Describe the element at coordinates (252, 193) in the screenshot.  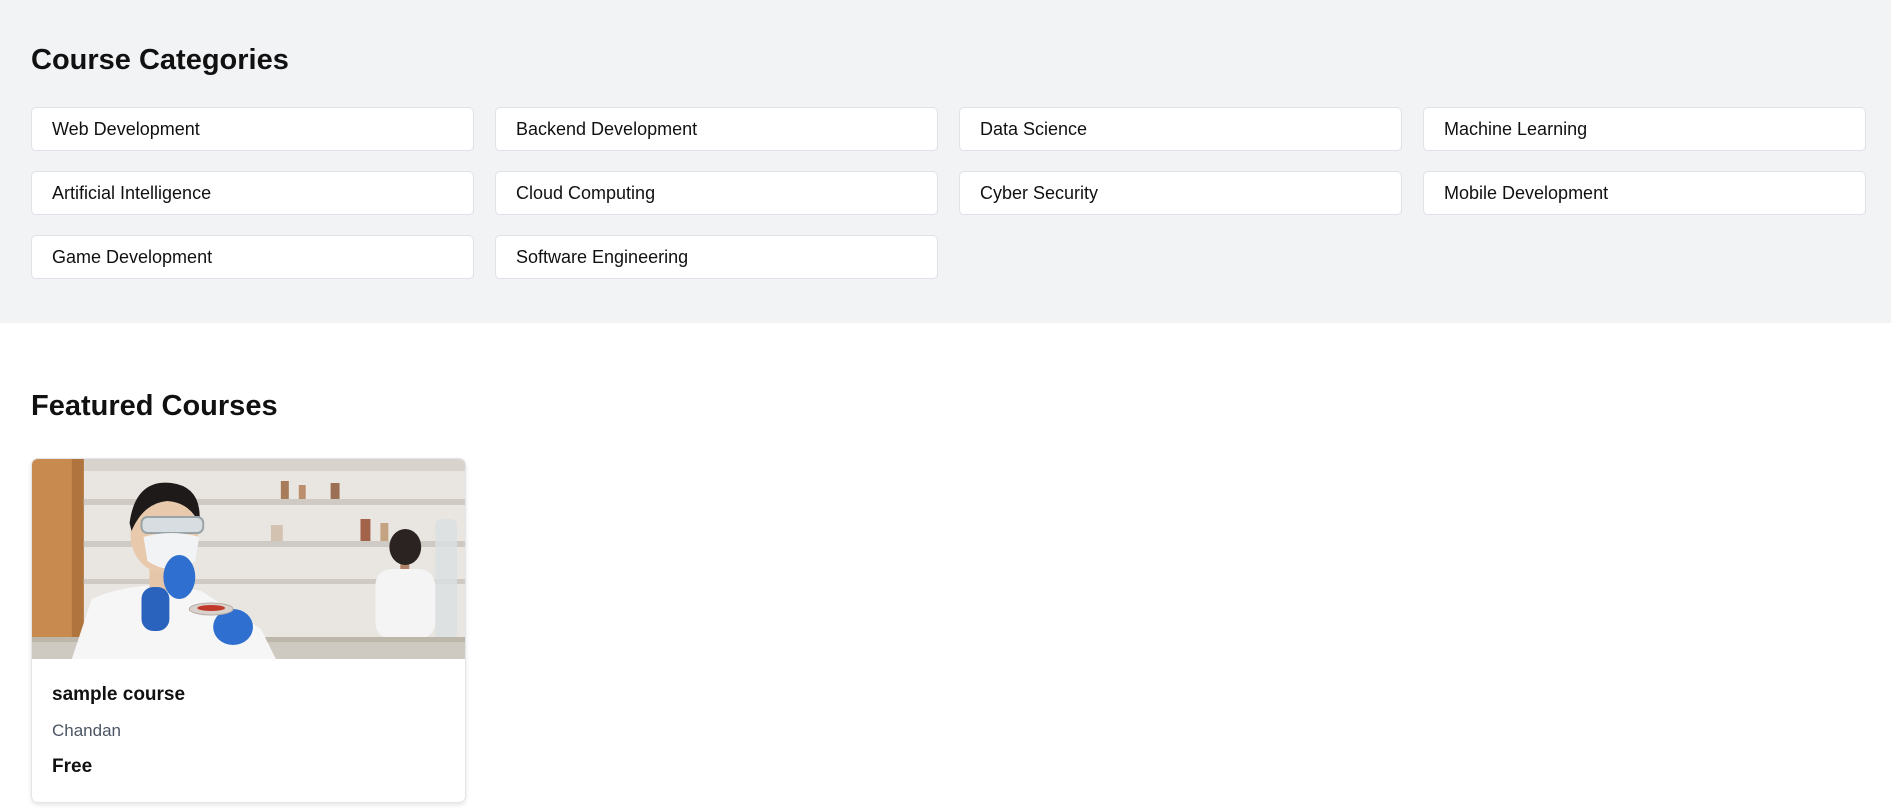
I see `category-artificial-intelligence: Artificial Intelligence` at that location.